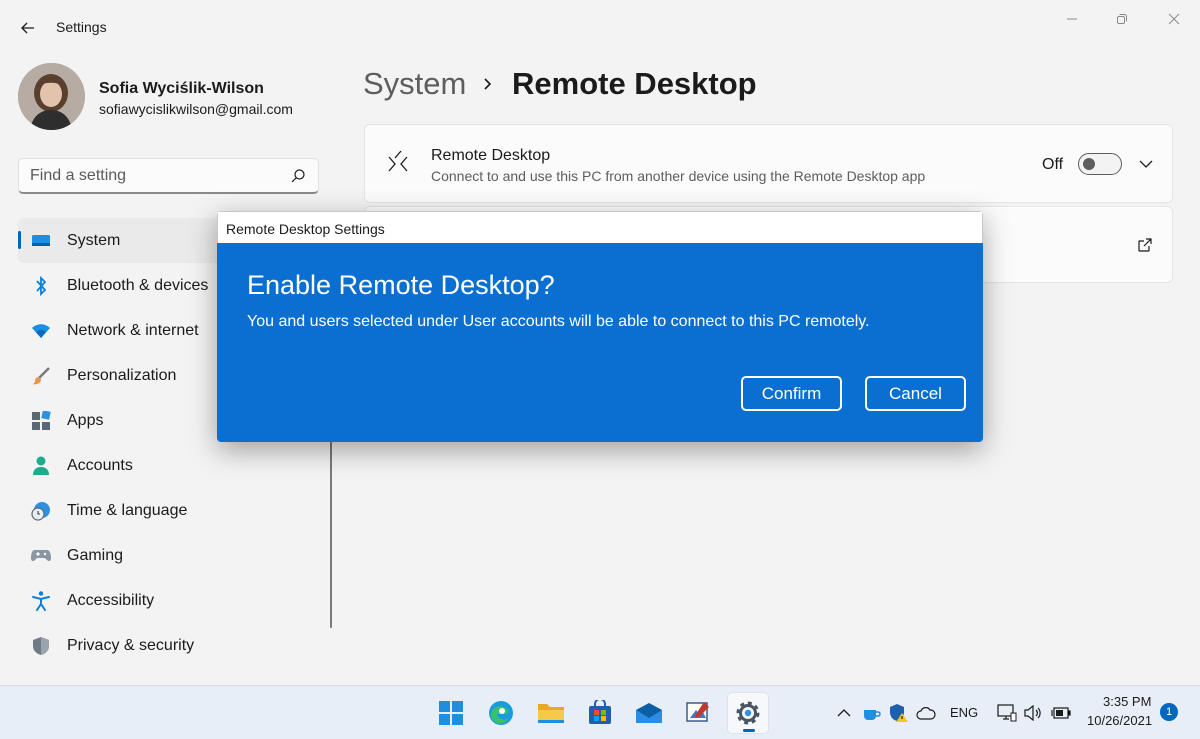 The height and width of the screenshot is (739, 1200). I want to click on app-title: Settings, so click(81, 27).